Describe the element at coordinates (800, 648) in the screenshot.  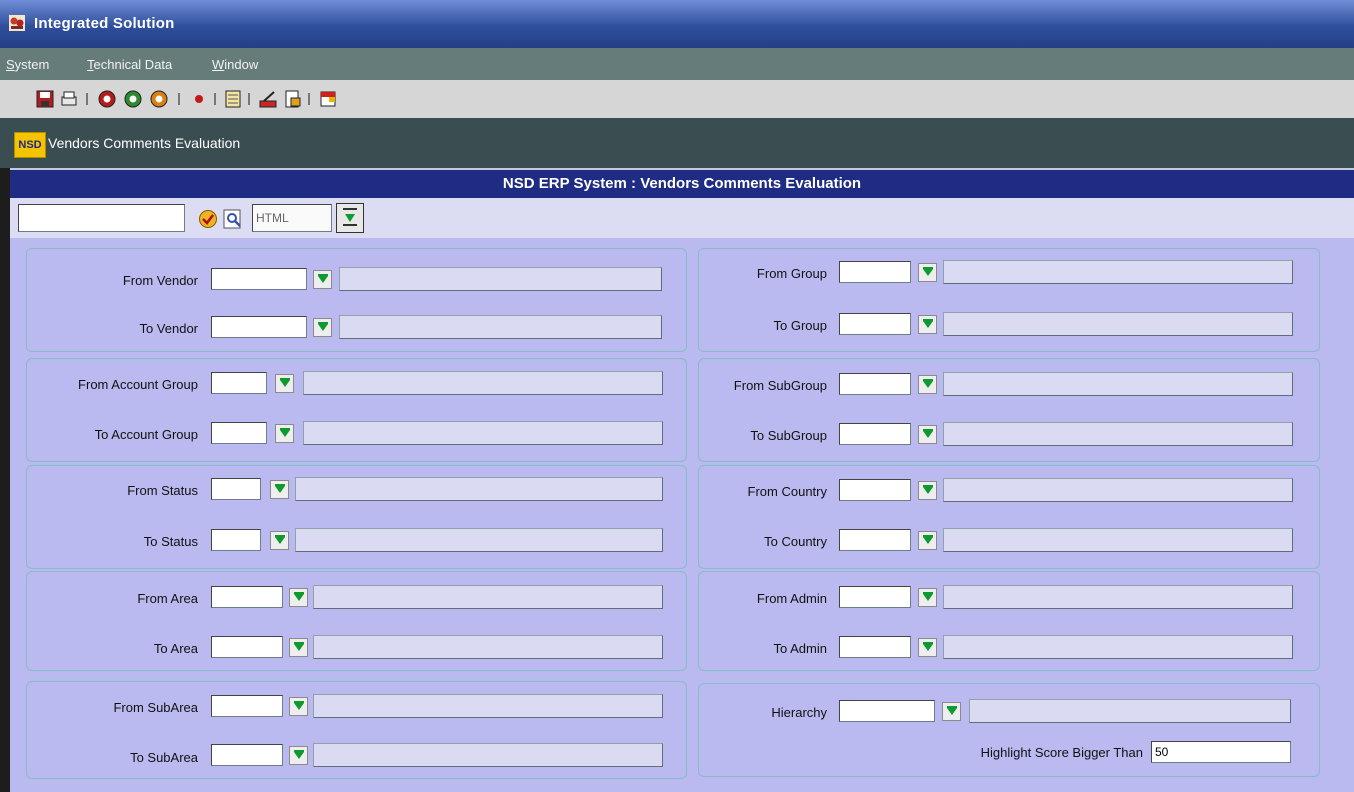
I see `to-admin-label: To Admin` at that location.